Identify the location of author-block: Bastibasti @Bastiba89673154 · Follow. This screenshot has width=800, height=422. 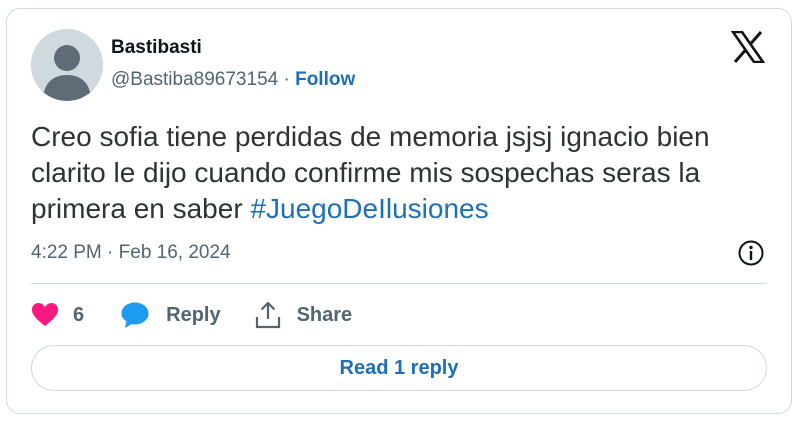
(233, 64).